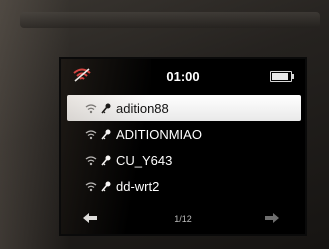  Describe the element at coordinates (159, 134) in the screenshot. I see `network-ssid: ADITIONMIAO` at that location.